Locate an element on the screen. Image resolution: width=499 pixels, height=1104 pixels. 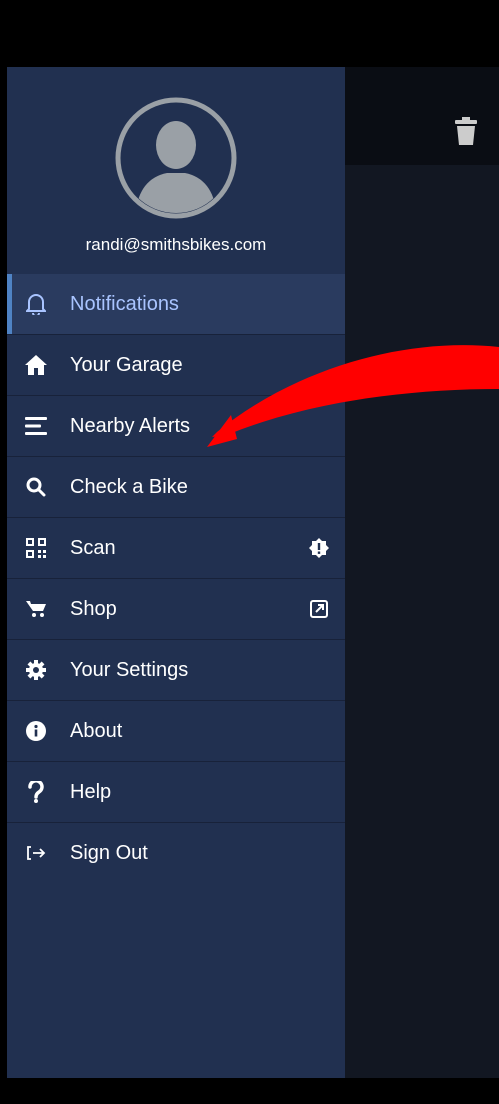
menu-item-notifications: Notifications is located at coordinates (176, 304).